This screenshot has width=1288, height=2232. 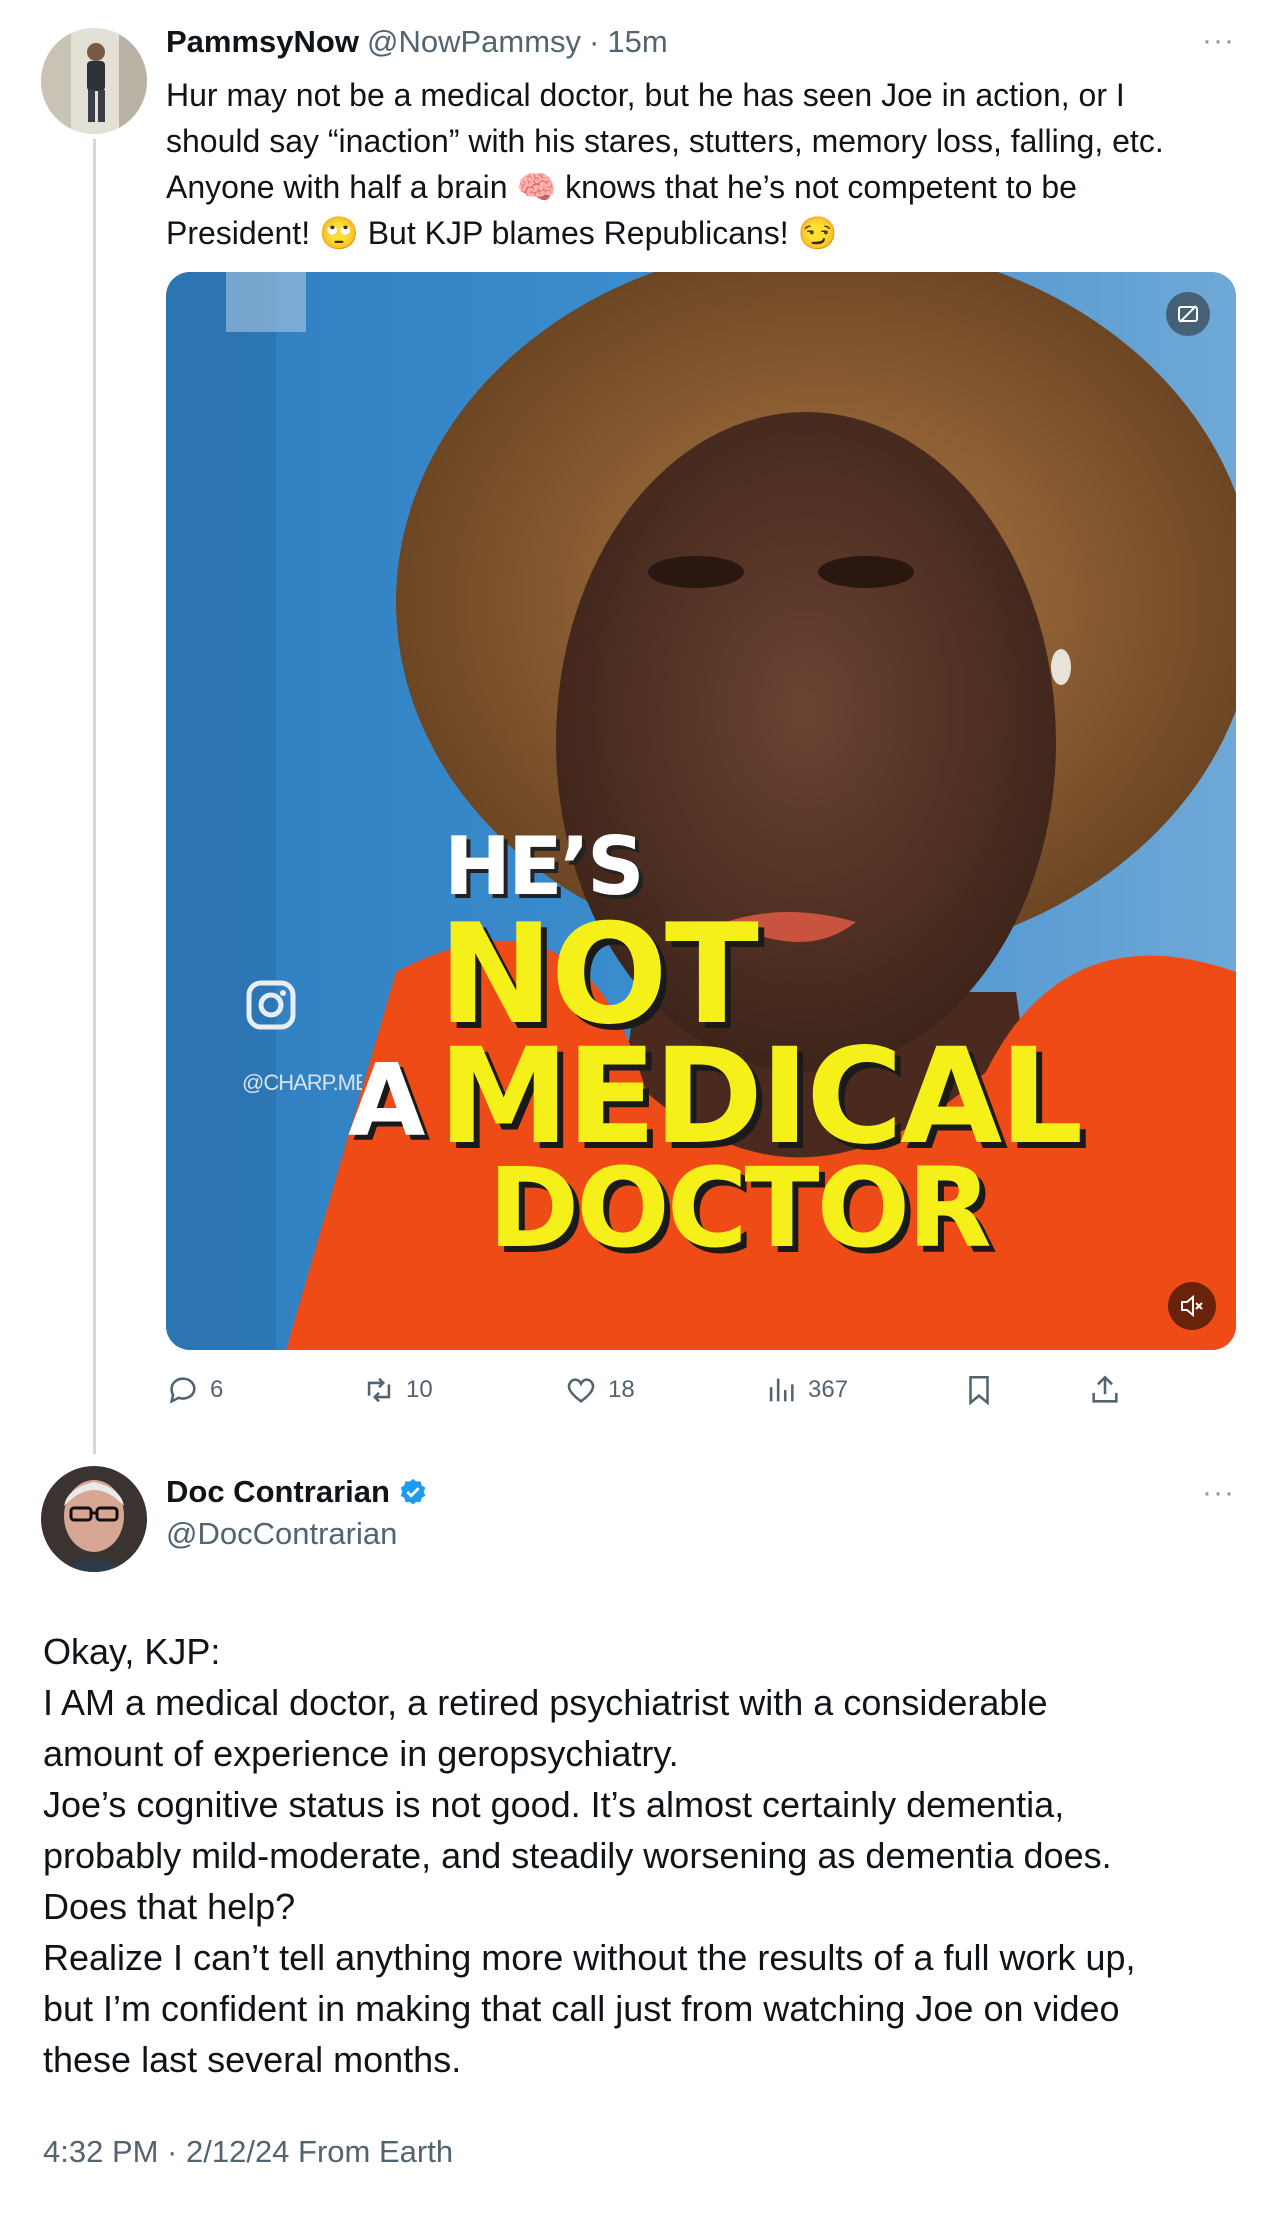 I want to click on reply-icon, so click(x=182, y=1390).